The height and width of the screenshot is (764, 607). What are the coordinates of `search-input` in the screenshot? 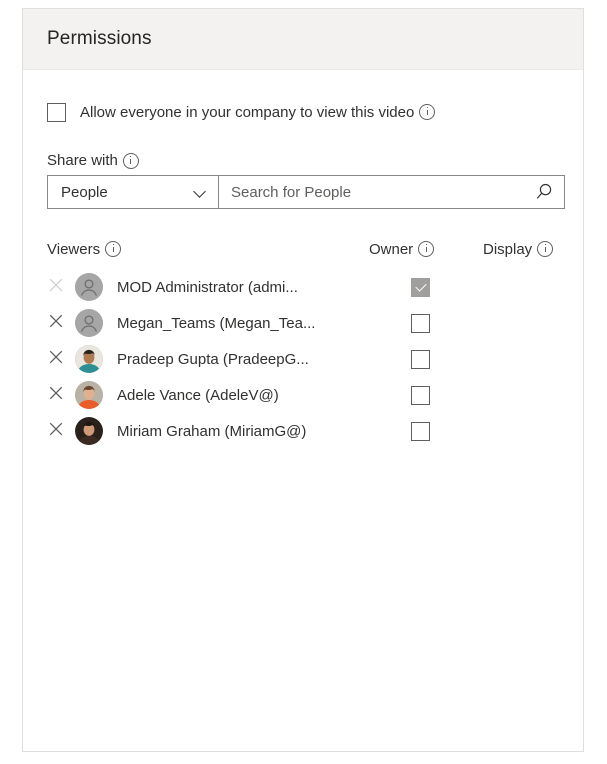 It's located at (382, 192).